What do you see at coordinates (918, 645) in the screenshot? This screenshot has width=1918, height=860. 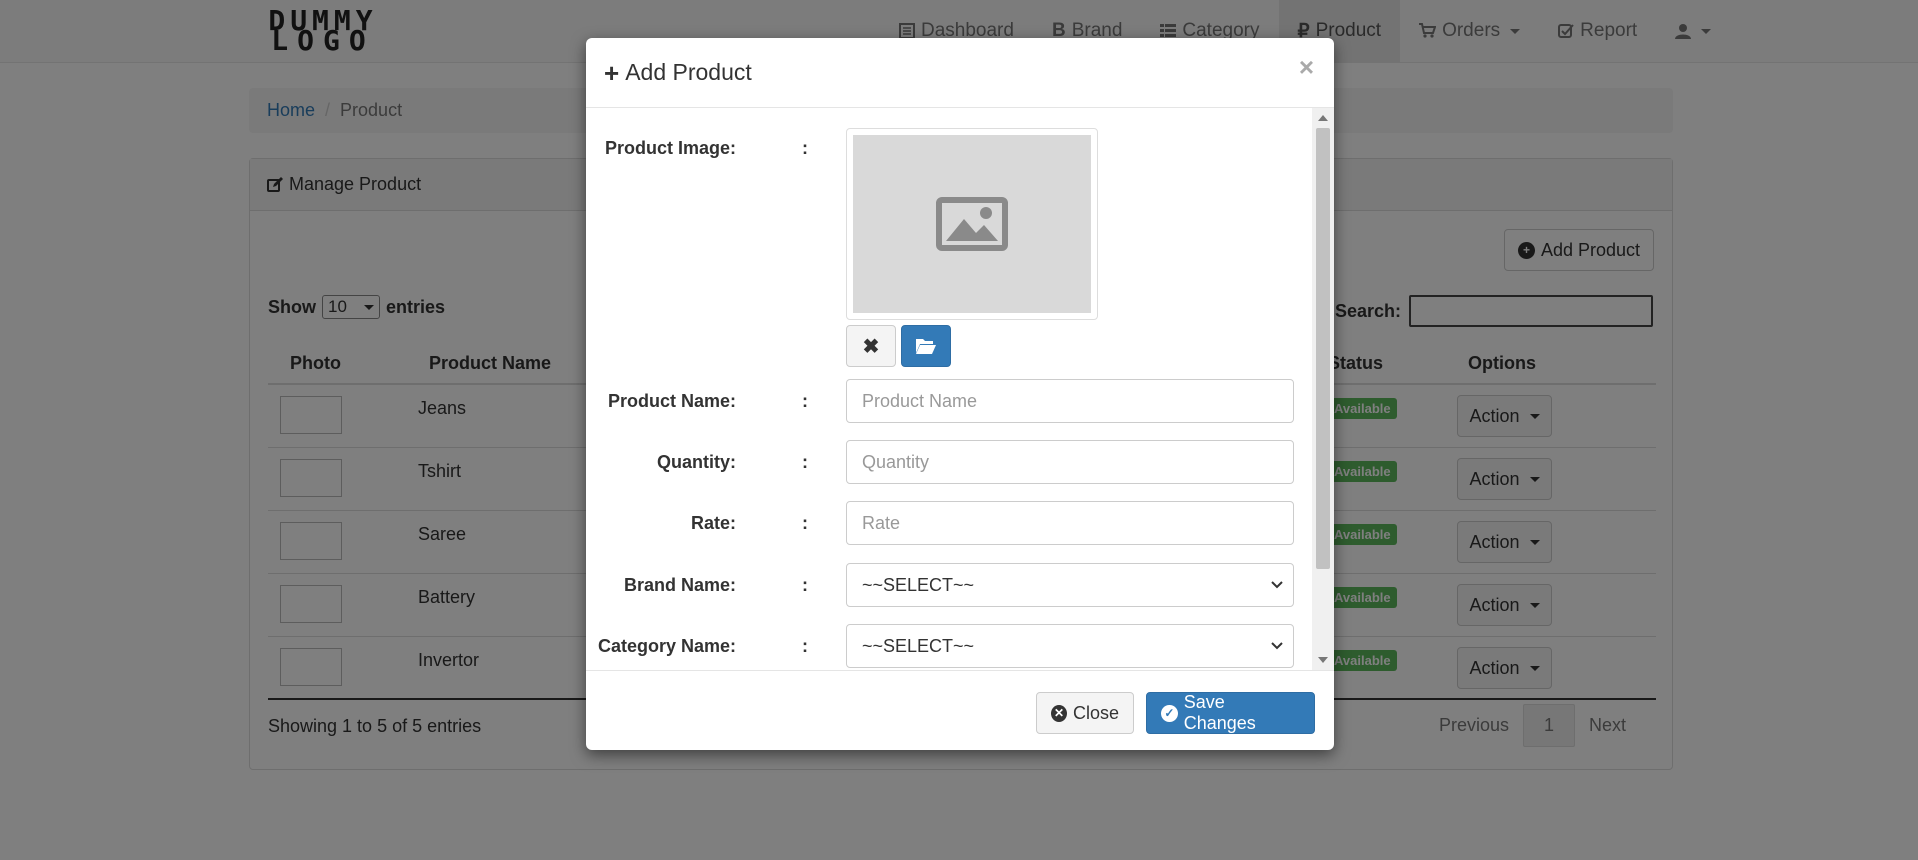 I see `category-select-value: ~~SELECT~~` at bounding box center [918, 645].